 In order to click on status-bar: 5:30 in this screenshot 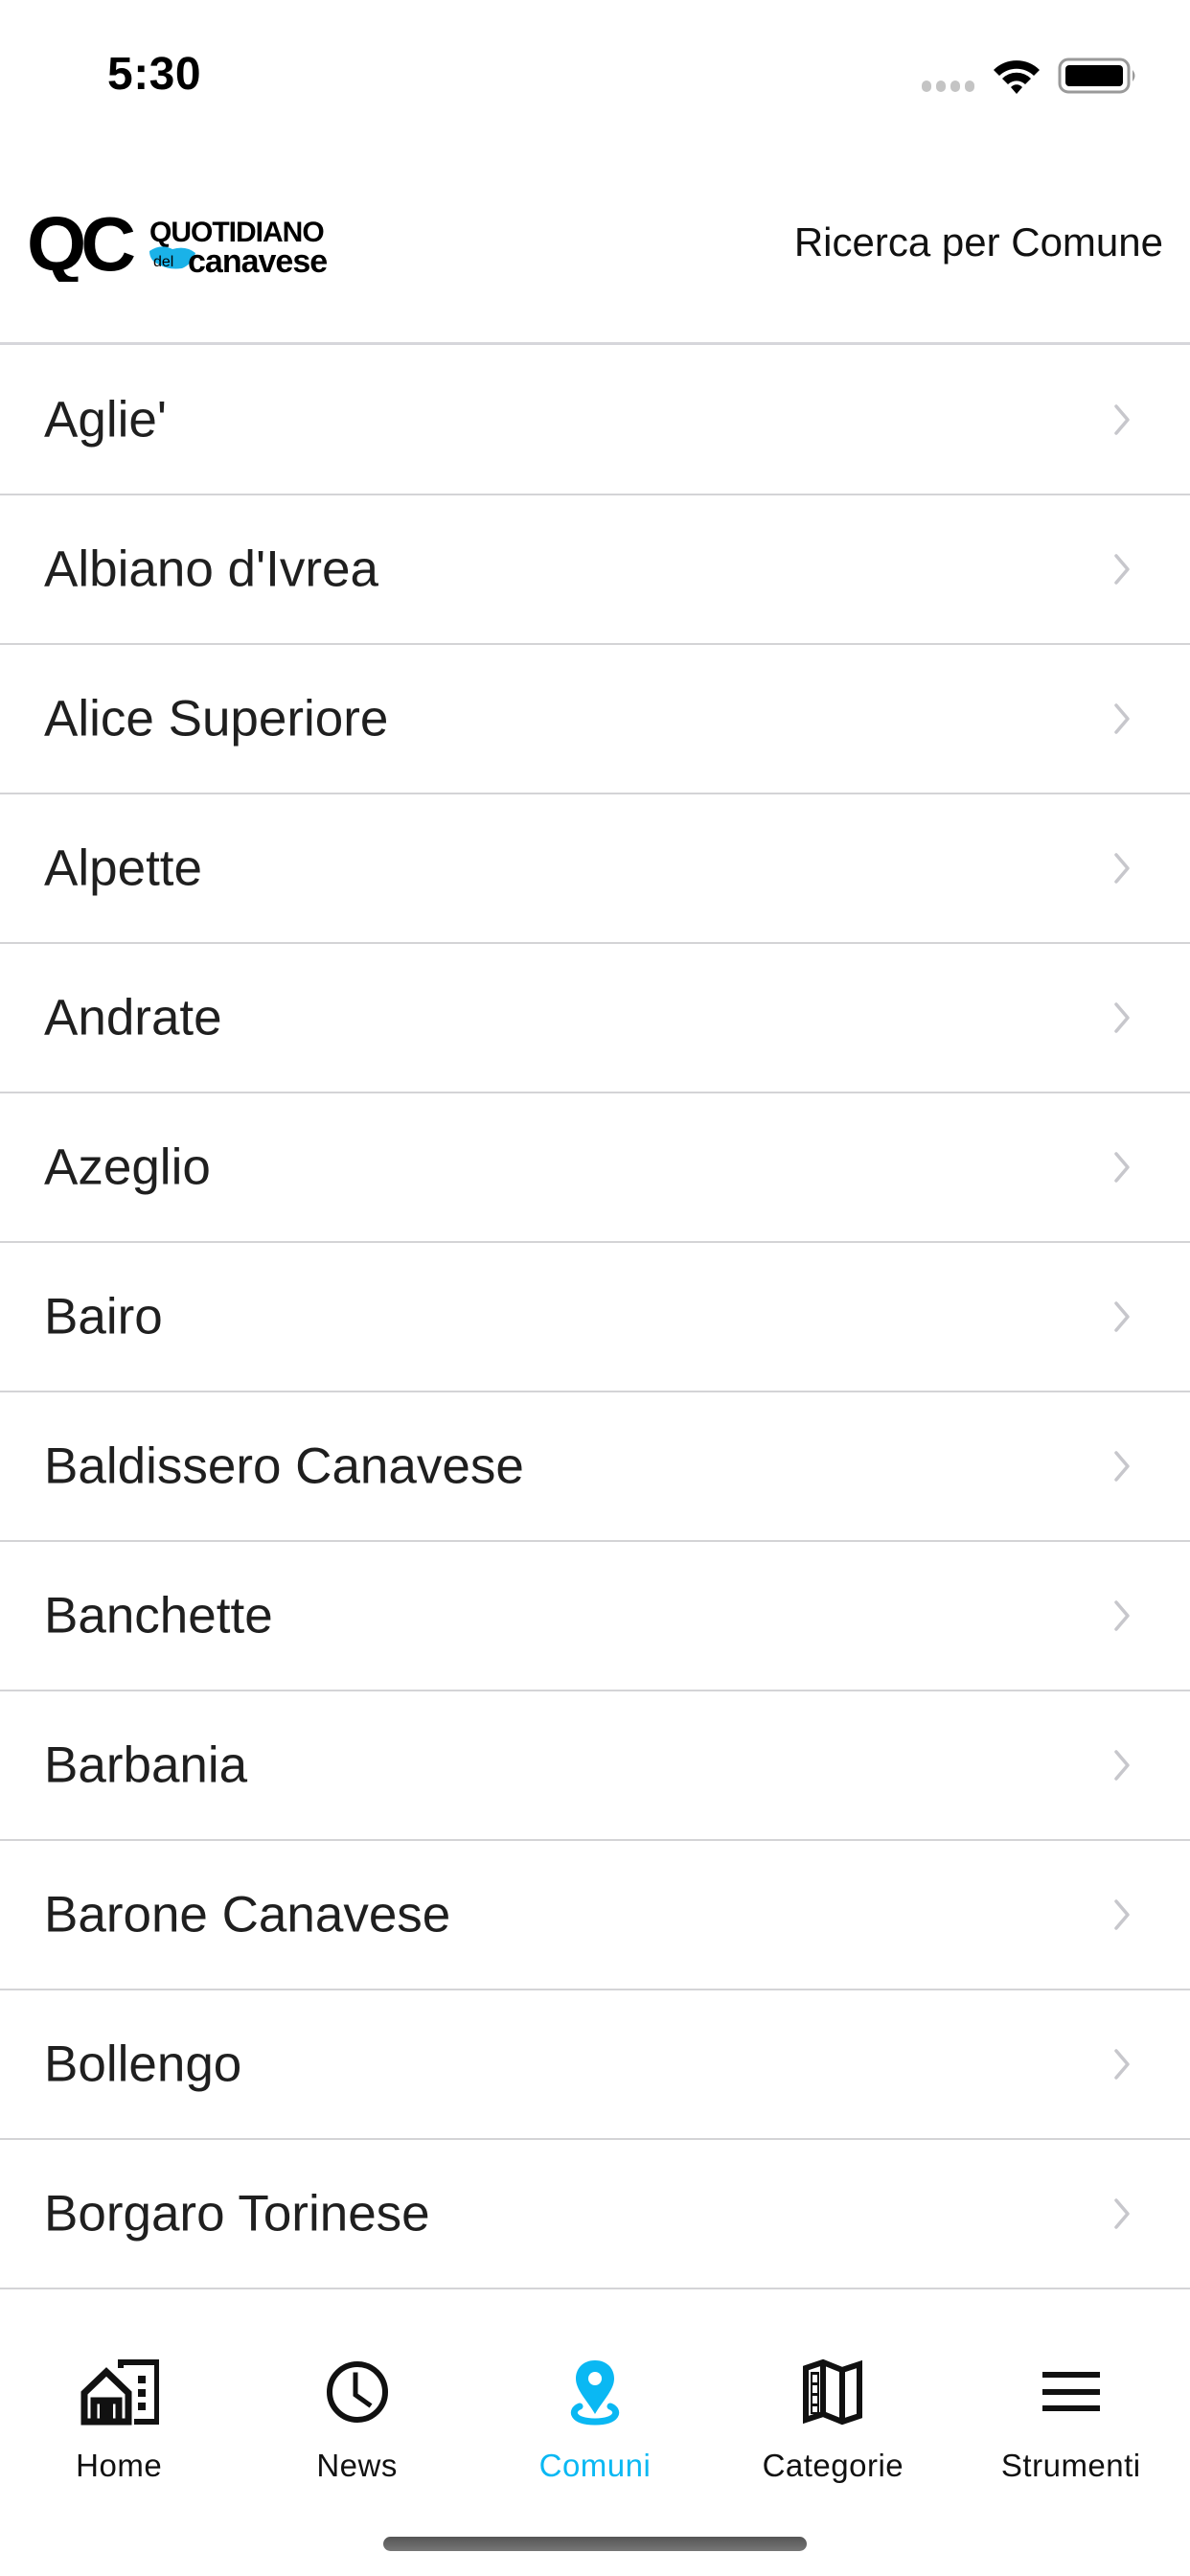, I will do `click(595, 72)`.